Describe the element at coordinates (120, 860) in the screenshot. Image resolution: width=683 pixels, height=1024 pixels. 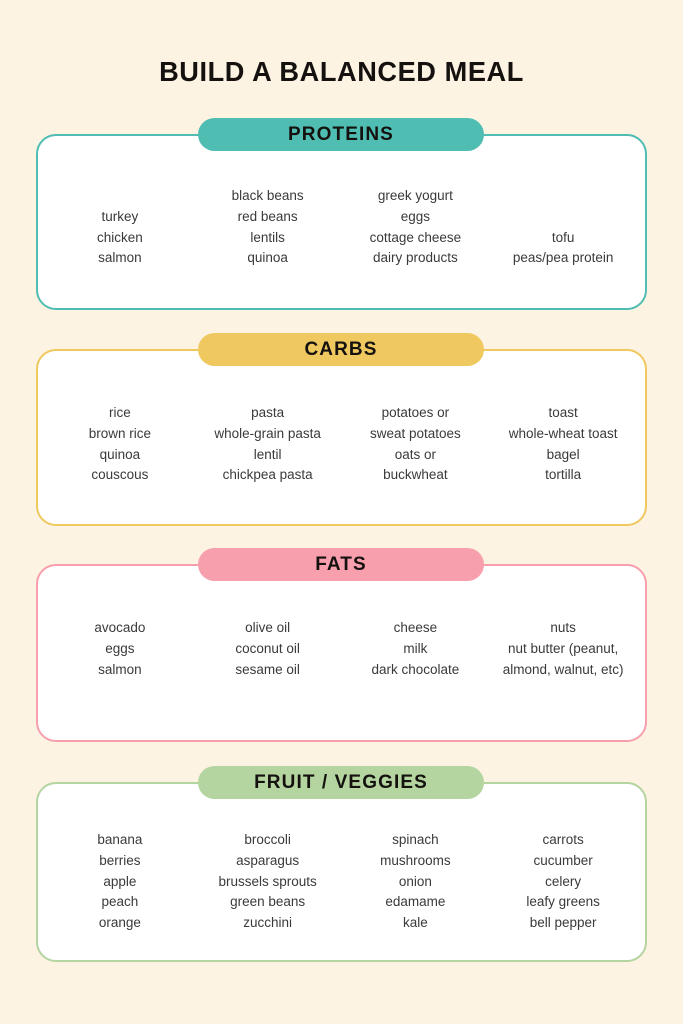
I see `list-item: berries` at that location.